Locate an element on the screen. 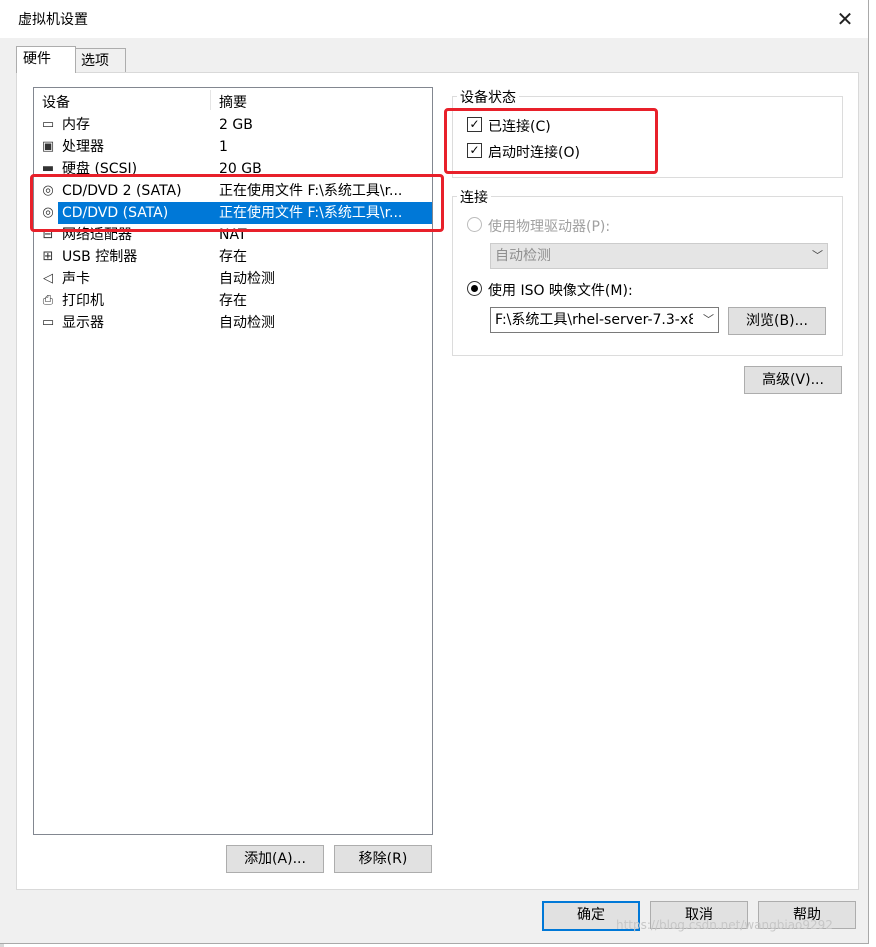  physical-drive-label: 使用物理驱动器(P): is located at coordinates (549, 226).